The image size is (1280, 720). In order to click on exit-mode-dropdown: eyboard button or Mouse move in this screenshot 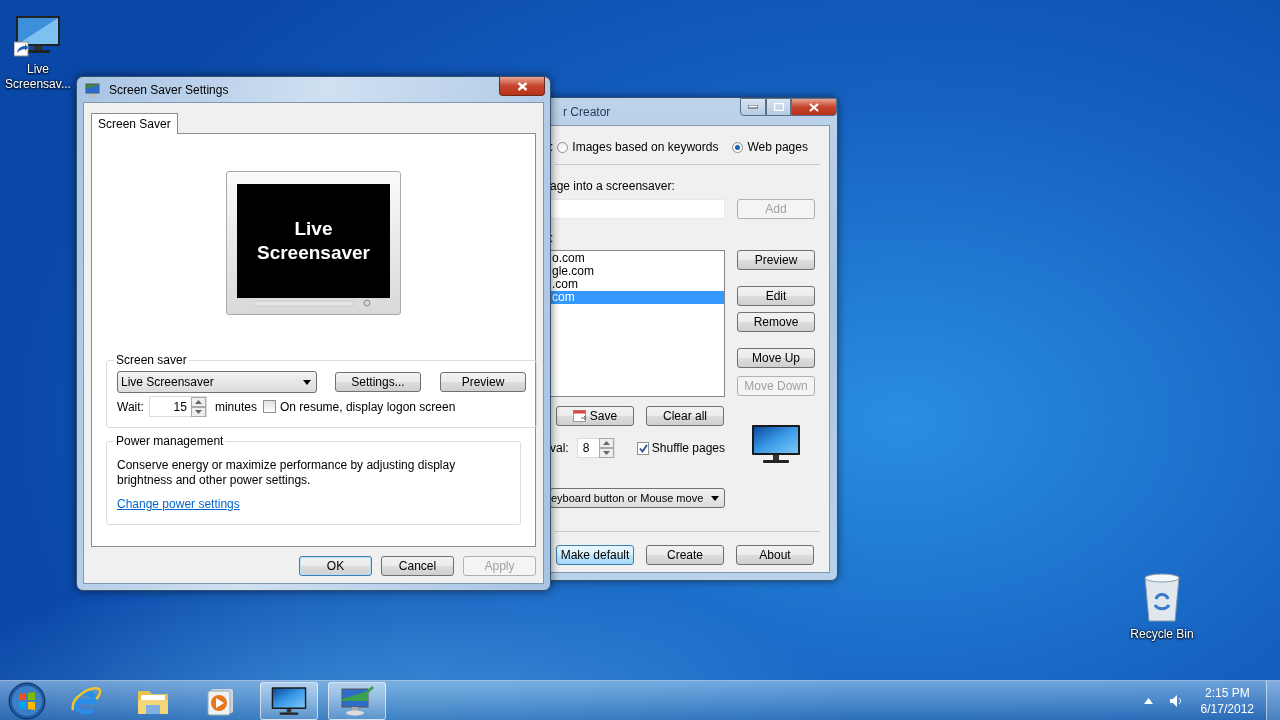, I will do `click(637, 498)`.